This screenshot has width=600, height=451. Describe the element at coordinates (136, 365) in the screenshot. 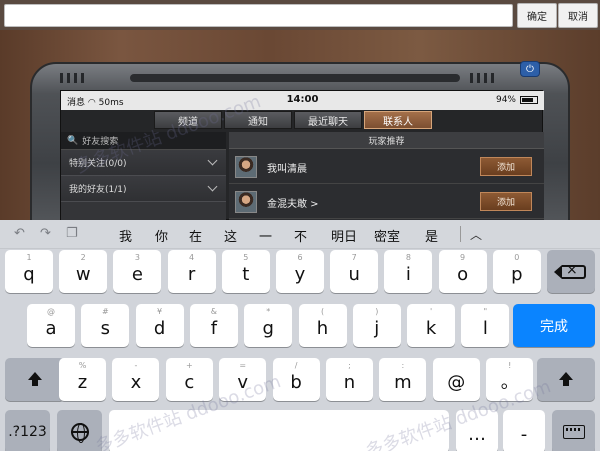

I see `key-alt: -` at that location.